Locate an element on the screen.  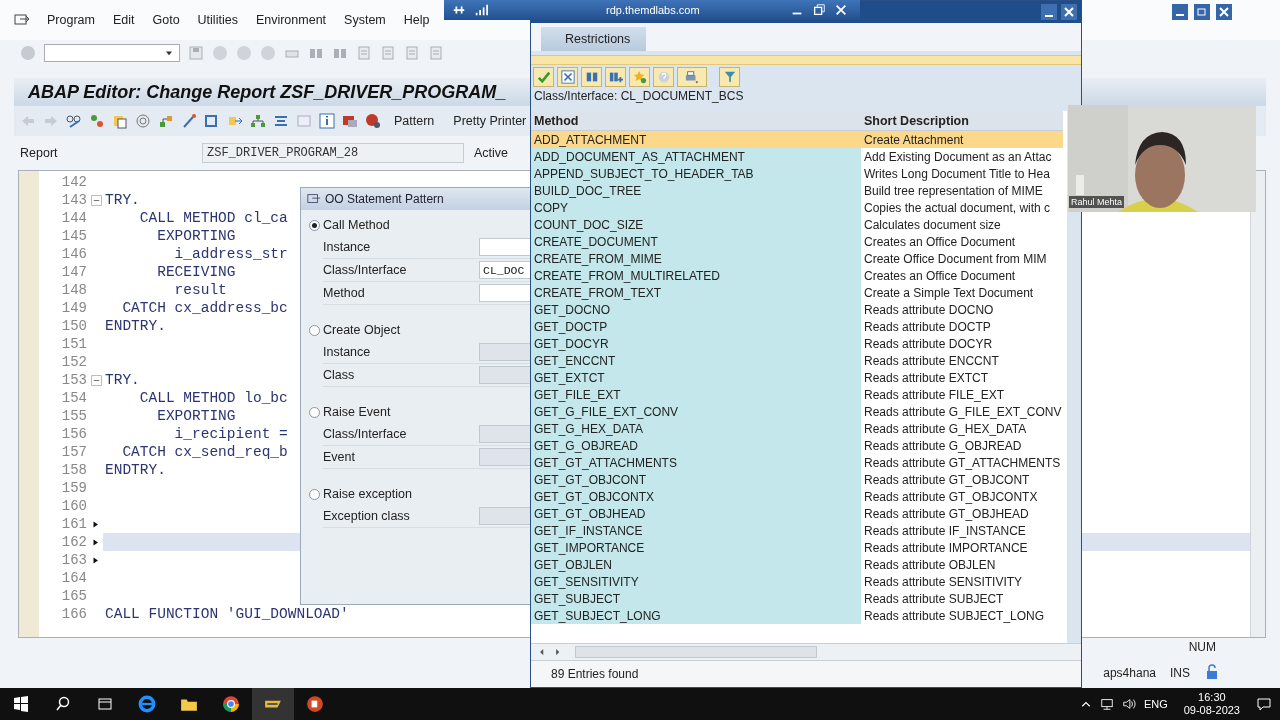
find-next-button is located at coordinates (615, 77).